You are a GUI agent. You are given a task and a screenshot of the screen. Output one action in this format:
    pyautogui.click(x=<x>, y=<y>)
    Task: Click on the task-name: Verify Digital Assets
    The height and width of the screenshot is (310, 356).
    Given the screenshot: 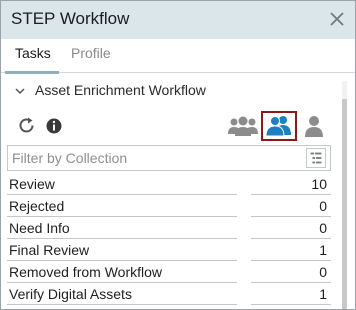 What is the action you would take?
    pyautogui.click(x=70, y=294)
    